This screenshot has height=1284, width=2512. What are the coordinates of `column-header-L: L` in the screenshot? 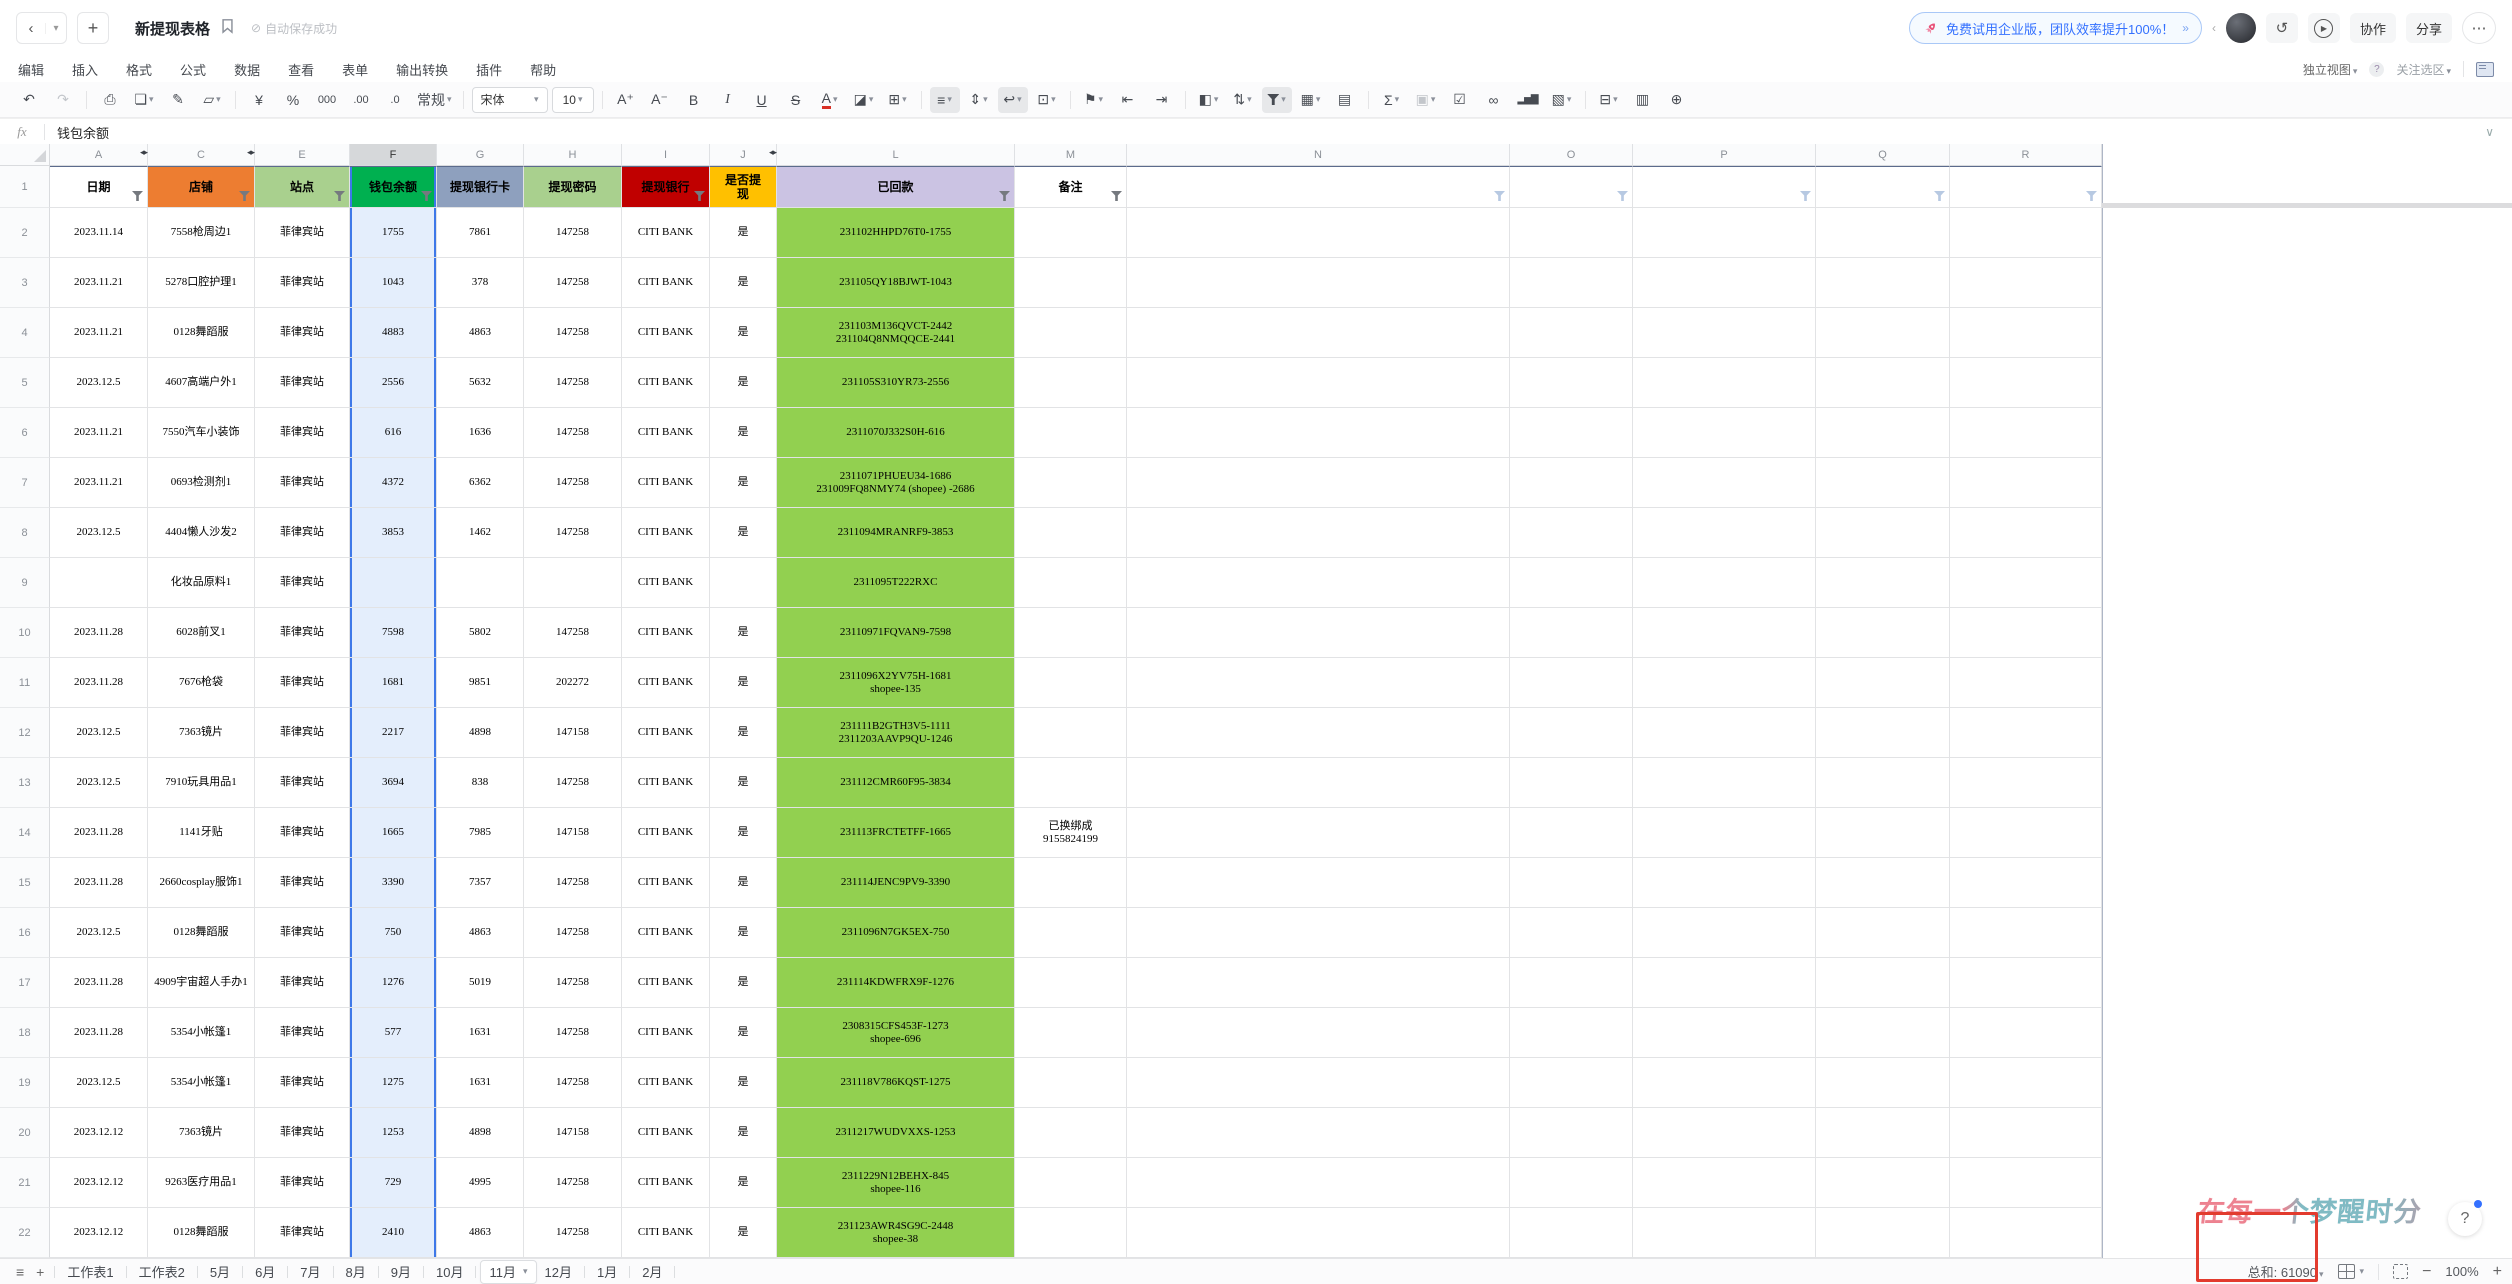 It's located at (896, 155).